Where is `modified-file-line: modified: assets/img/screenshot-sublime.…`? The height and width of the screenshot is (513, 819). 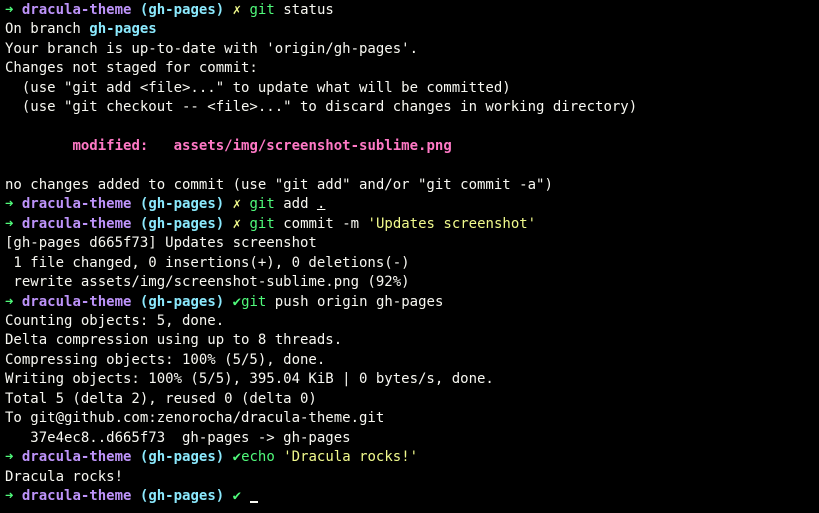 modified-file-line: modified: assets/img/screenshot-sublime.… is located at coordinates (412, 146).